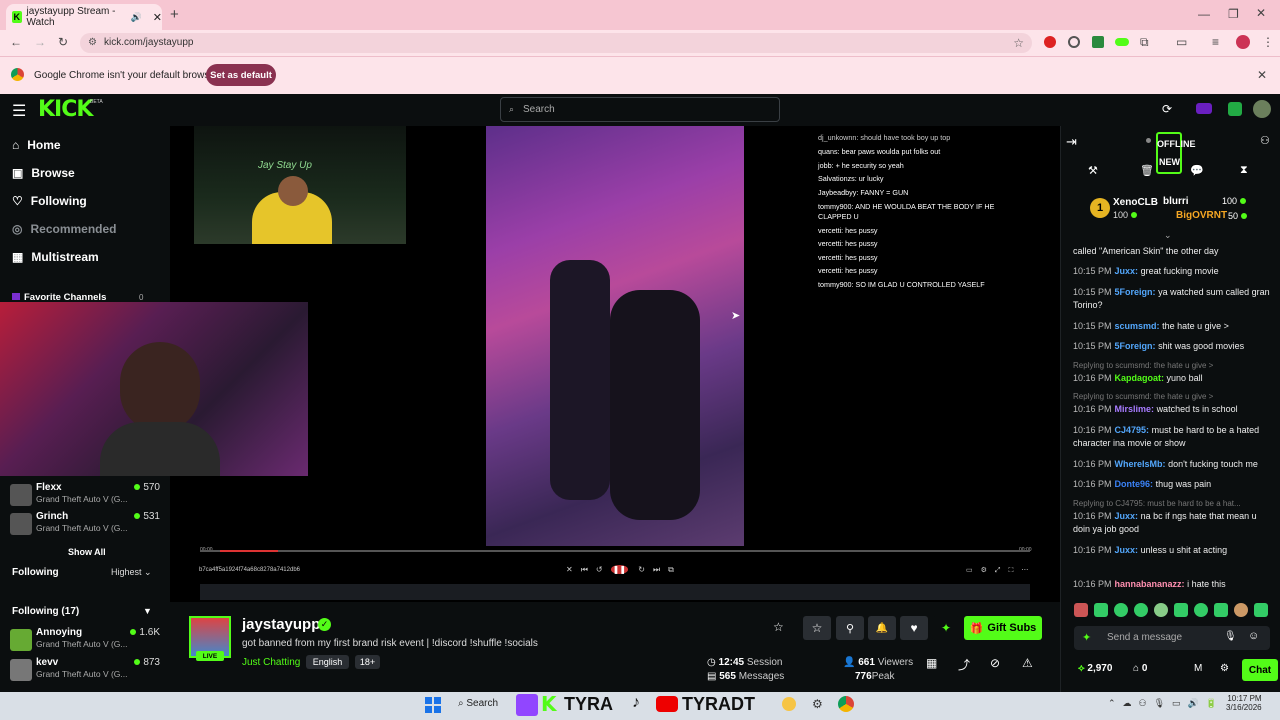  Describe the element at coordinates (1095, 668) in the screenshot. I see `channel-points: ⟡ 2,970` at that location.